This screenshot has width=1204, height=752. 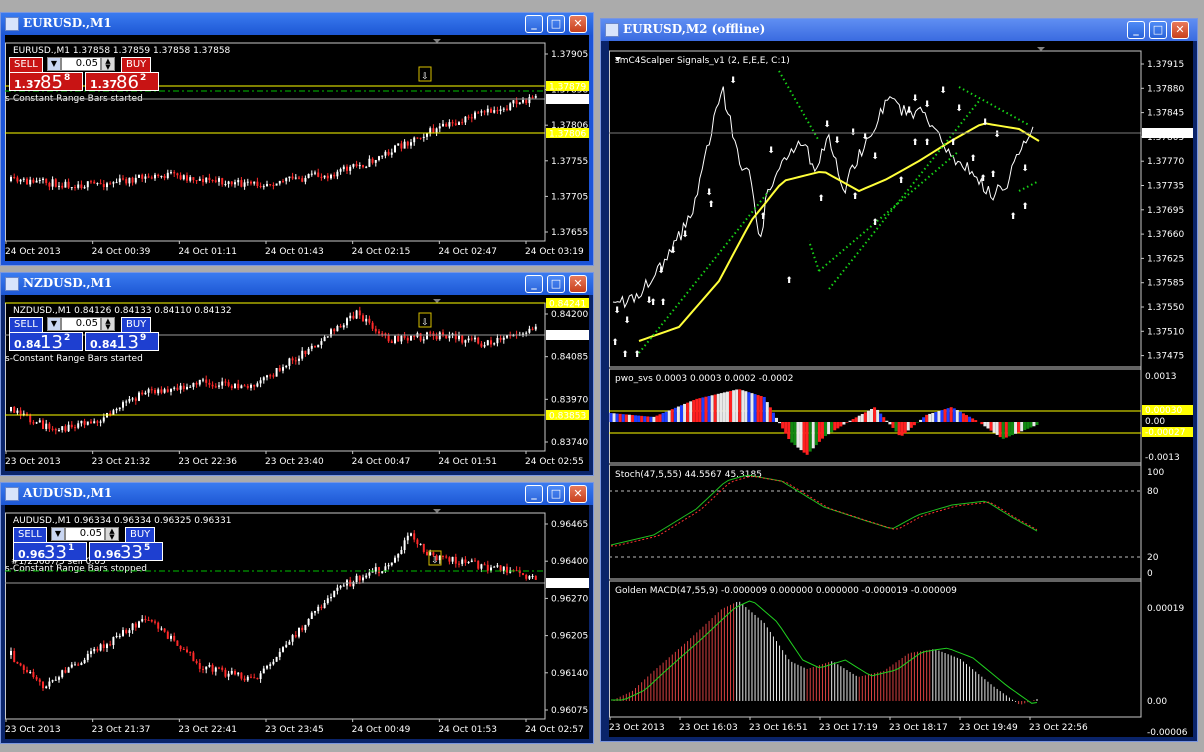 What do you see at coordinates (297, 24) in the screenshot?
I see `eurusd-m1-titlebar: EURUSD.,M1 _ □ ✕` at bounding box center [297, 24].